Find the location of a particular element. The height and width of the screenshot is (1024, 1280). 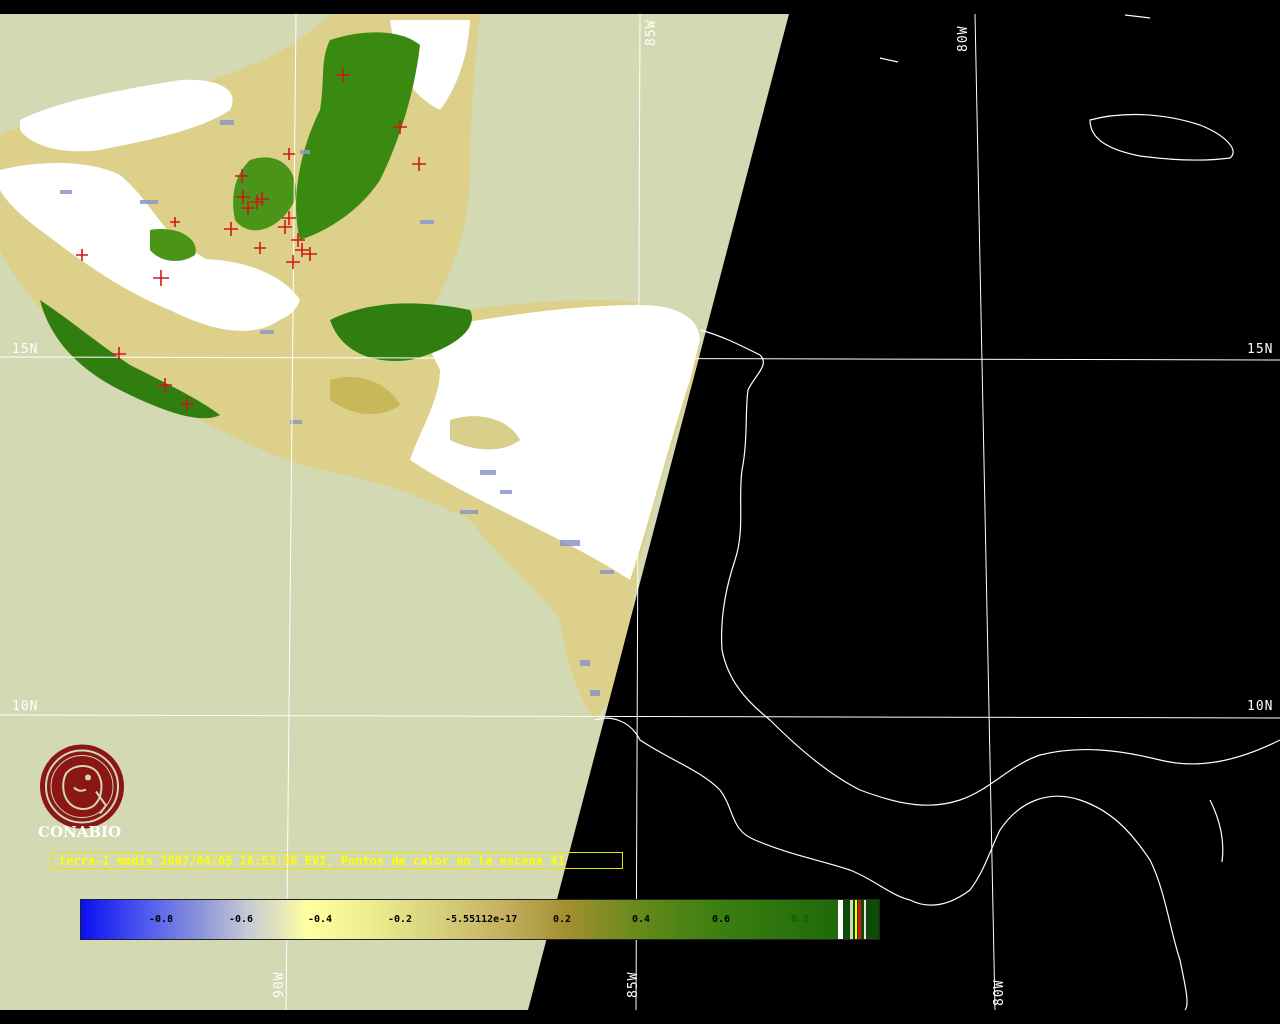

legend-swatch-cloud is located at coordinates (840, 919).